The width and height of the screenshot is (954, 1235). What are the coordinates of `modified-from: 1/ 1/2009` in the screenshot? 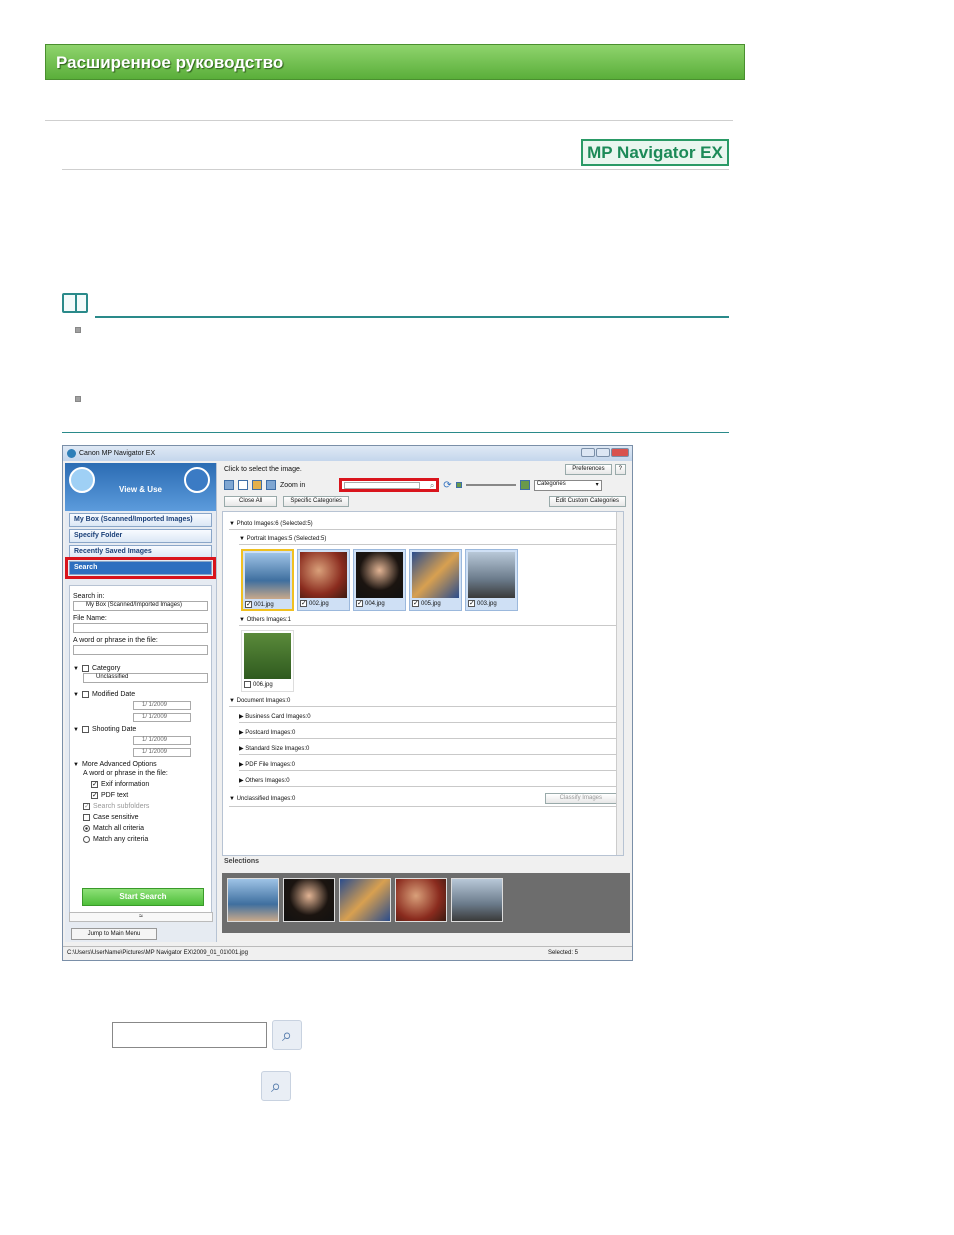 It's located at (162, 705).